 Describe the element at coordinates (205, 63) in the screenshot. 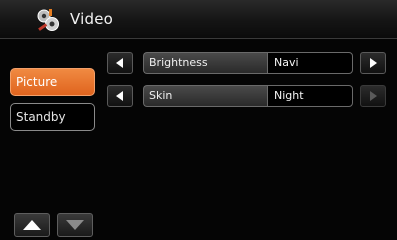

I see `brightness-label: Brightness` at that location.